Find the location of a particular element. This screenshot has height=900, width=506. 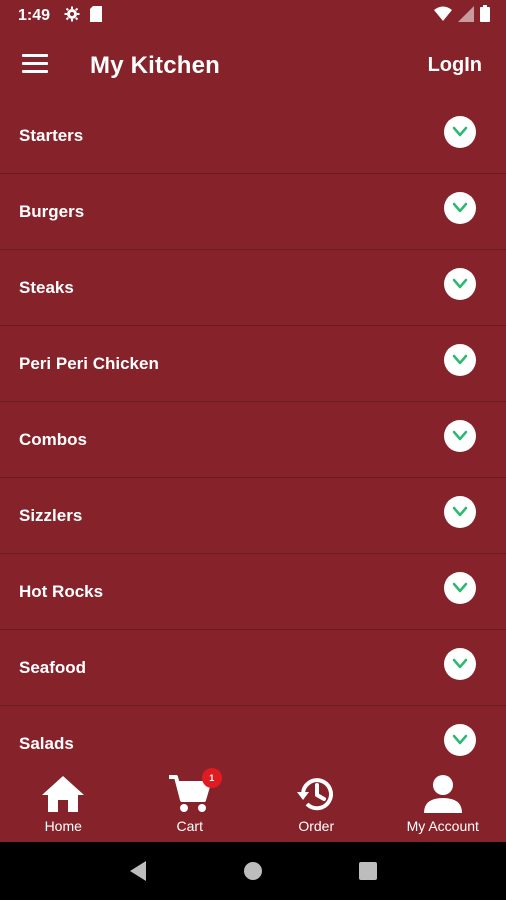

user-icon is located at coordinates (443, 794).